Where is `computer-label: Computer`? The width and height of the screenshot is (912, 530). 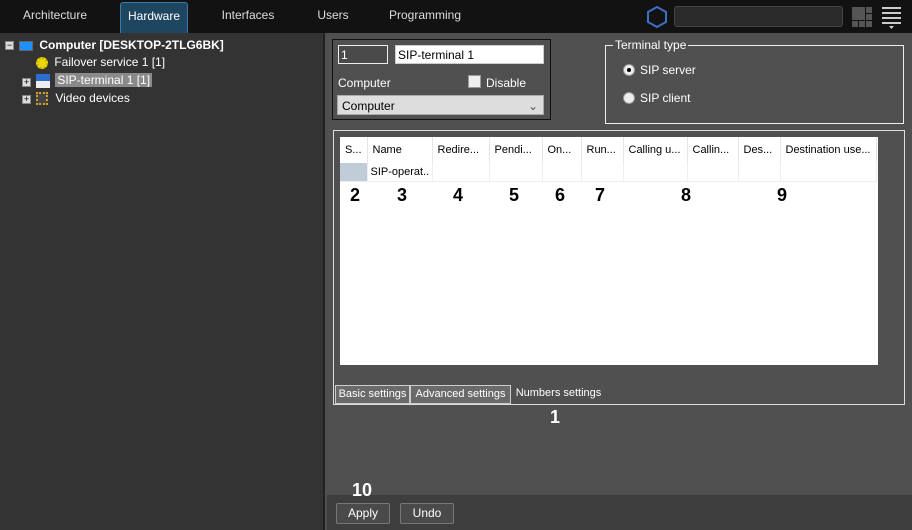 computer-label: Computer is located at coordinates (364, 83).